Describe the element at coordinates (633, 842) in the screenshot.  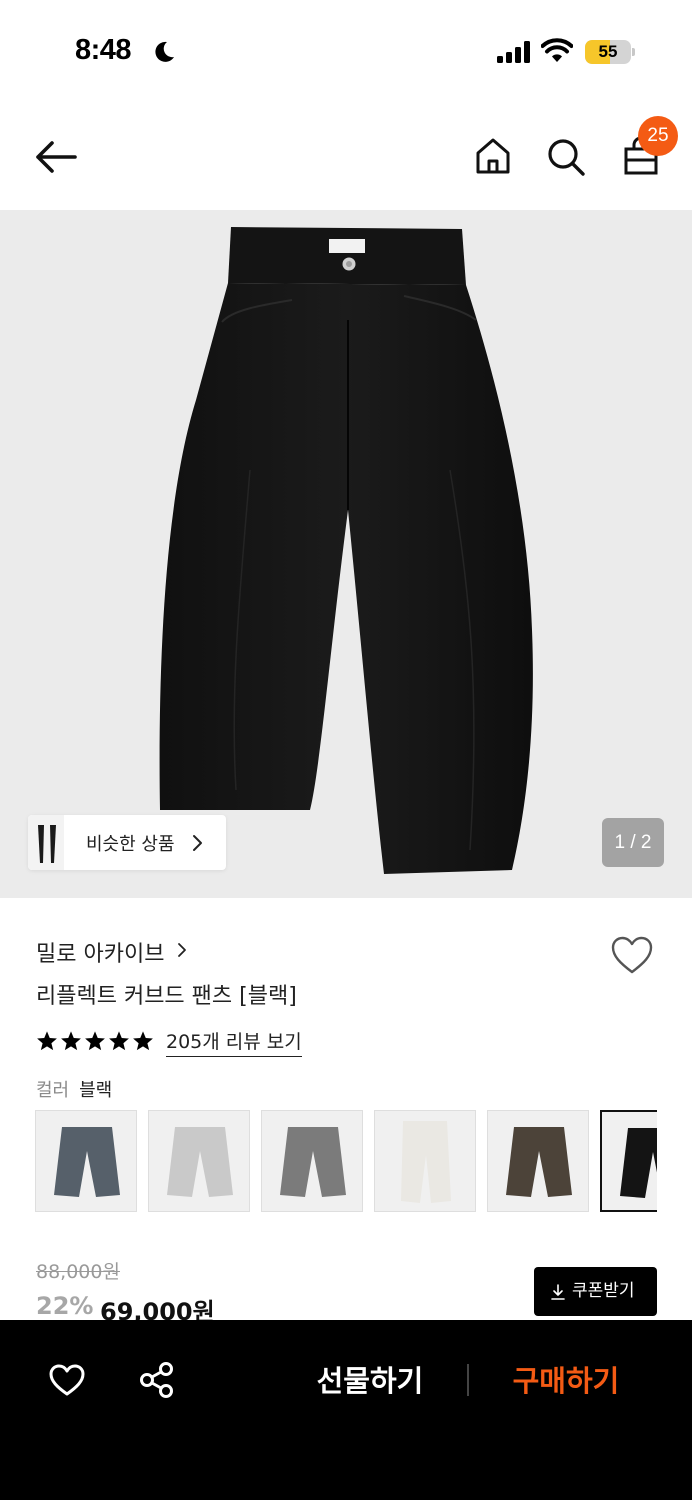
I see `image-page-indicator: 1 / 2` at that location.